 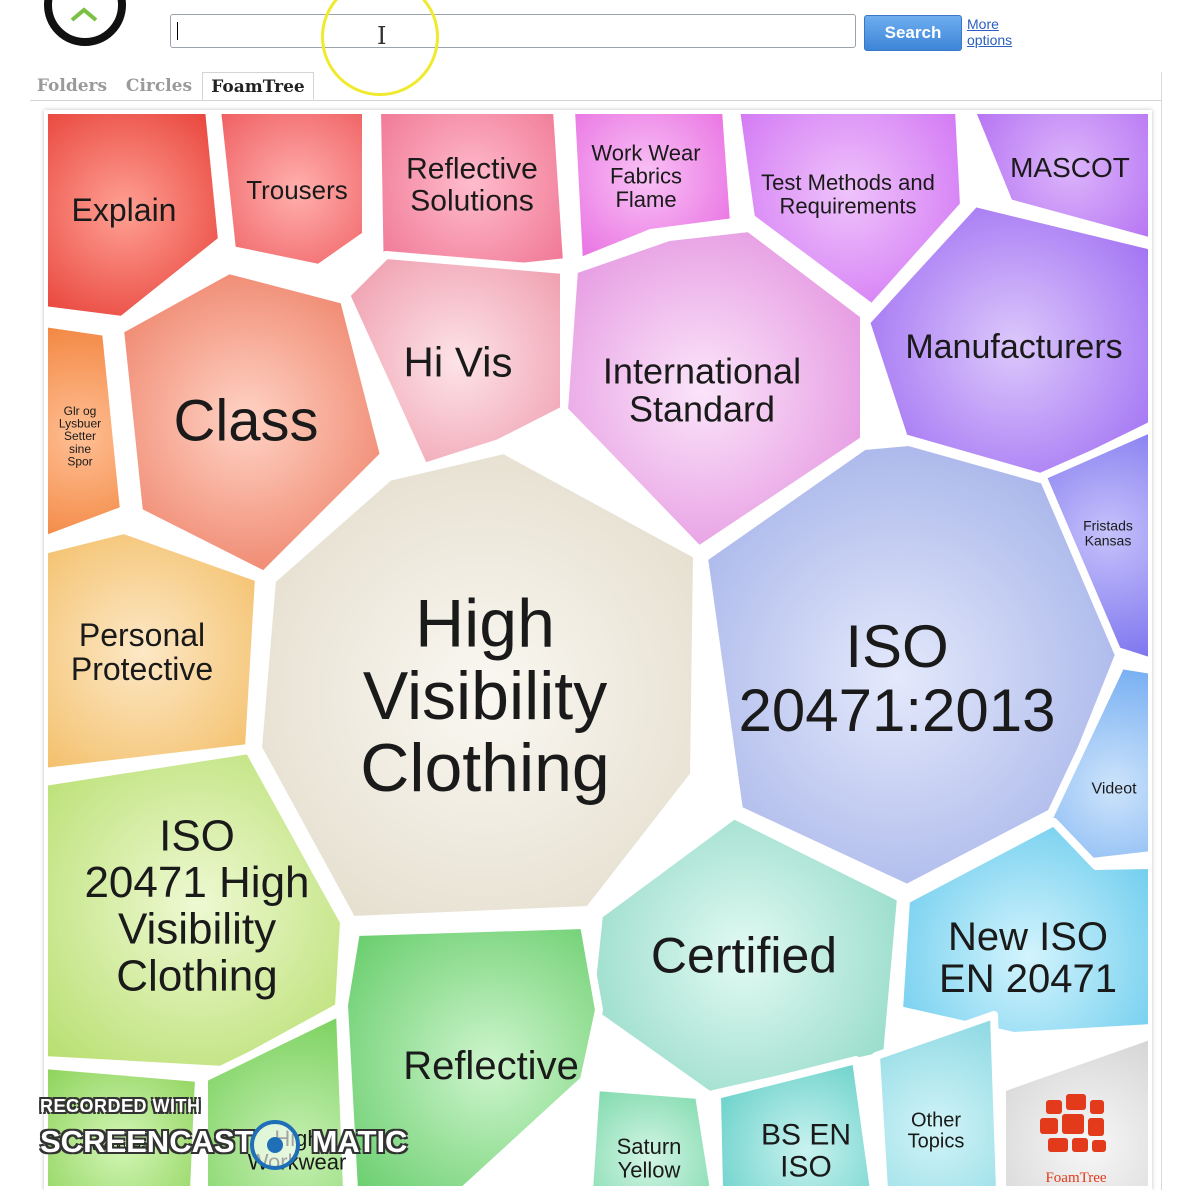 I want to click on cell-other-topics: OtherTopics, so click(x=938, y=1100).